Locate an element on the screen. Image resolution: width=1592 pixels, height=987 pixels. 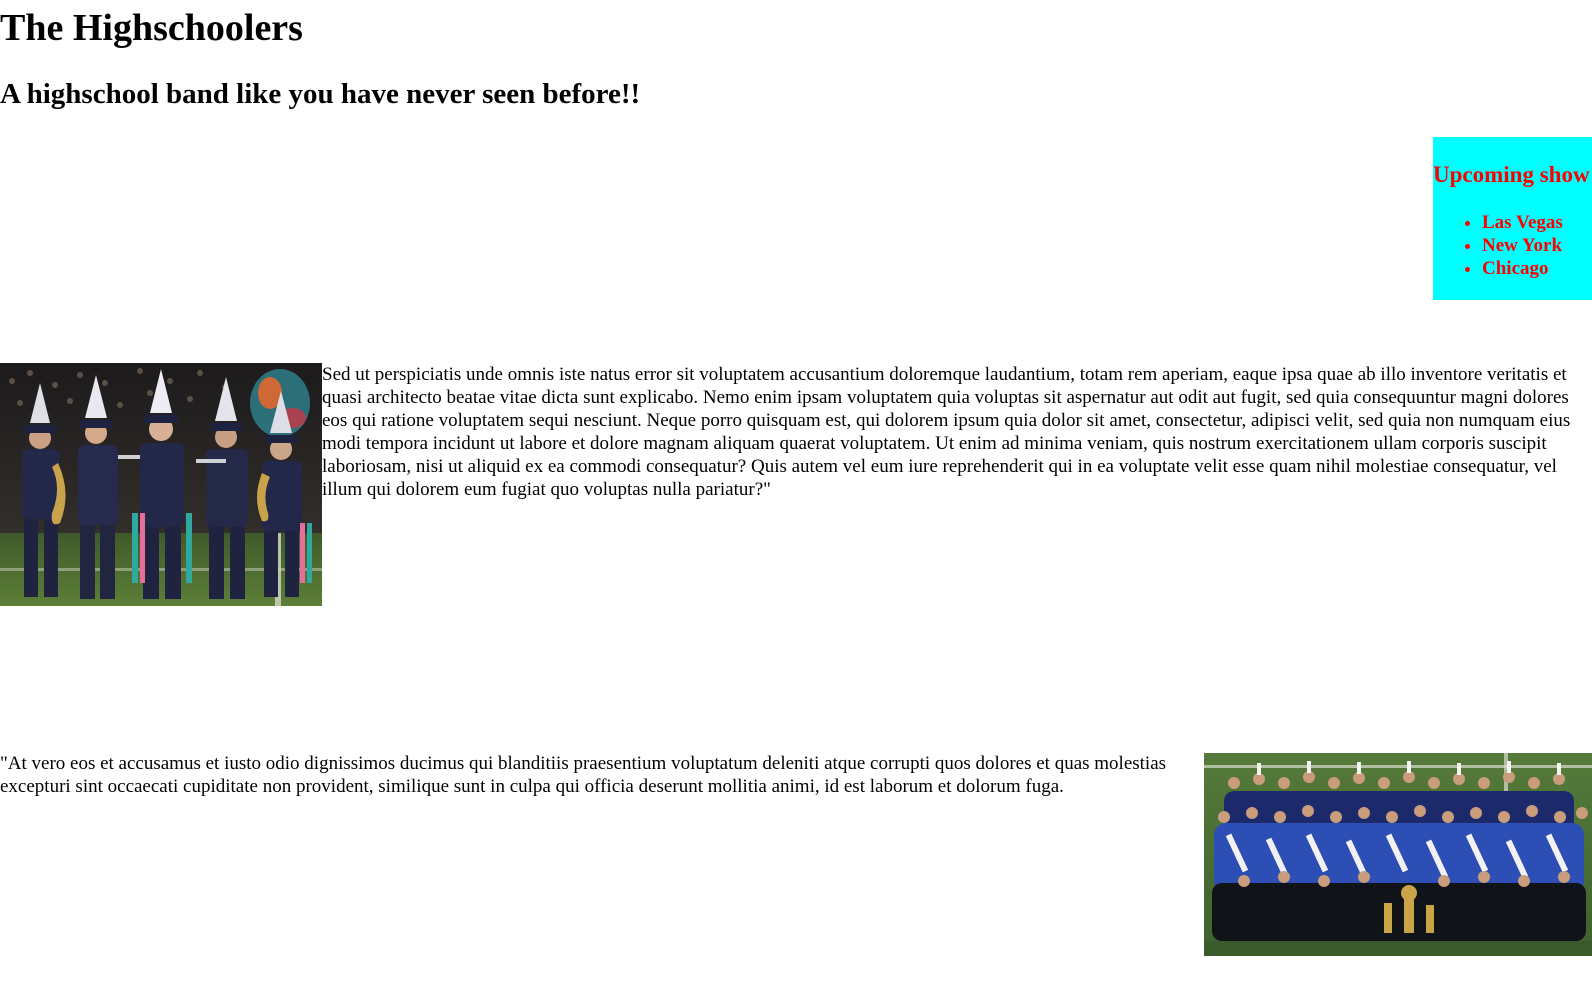
show-city-las-vegas: Las Vegas is located at coordinates (1522, 222).